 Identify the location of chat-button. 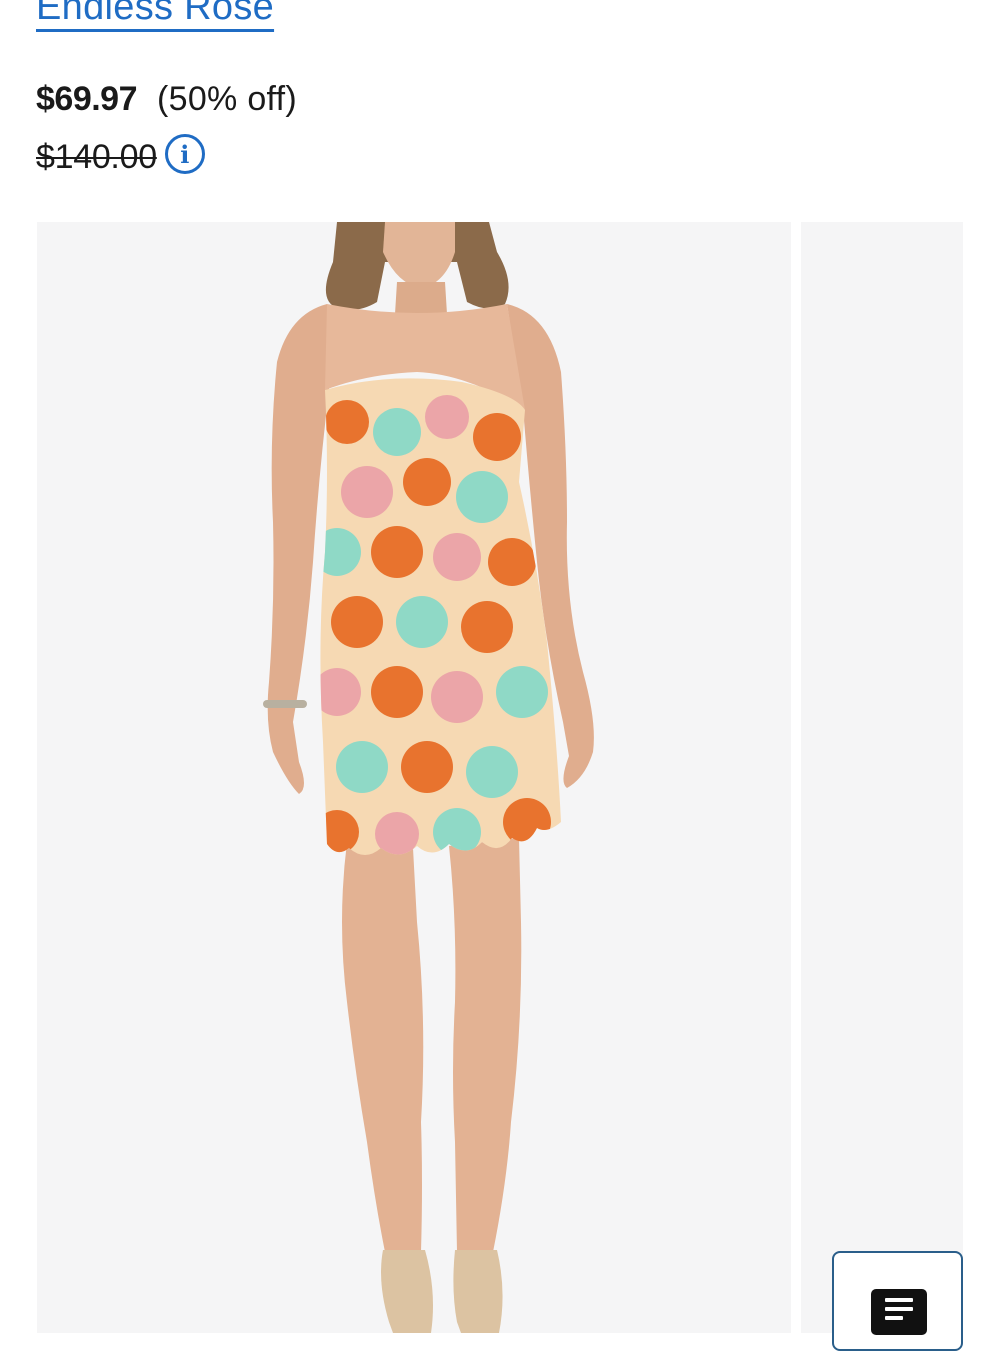
(897, 1301).